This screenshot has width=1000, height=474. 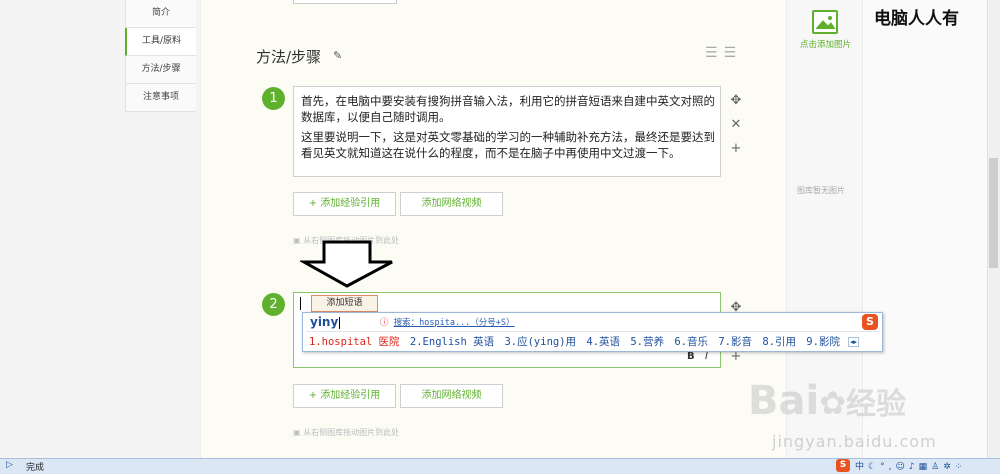 I want to click on top-button-edge, so click(x=345, y=2).